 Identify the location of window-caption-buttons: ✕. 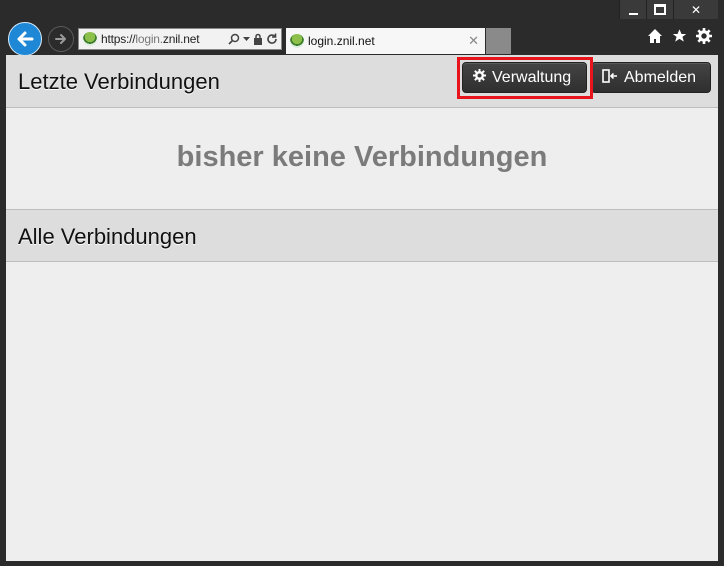
(668, 10).